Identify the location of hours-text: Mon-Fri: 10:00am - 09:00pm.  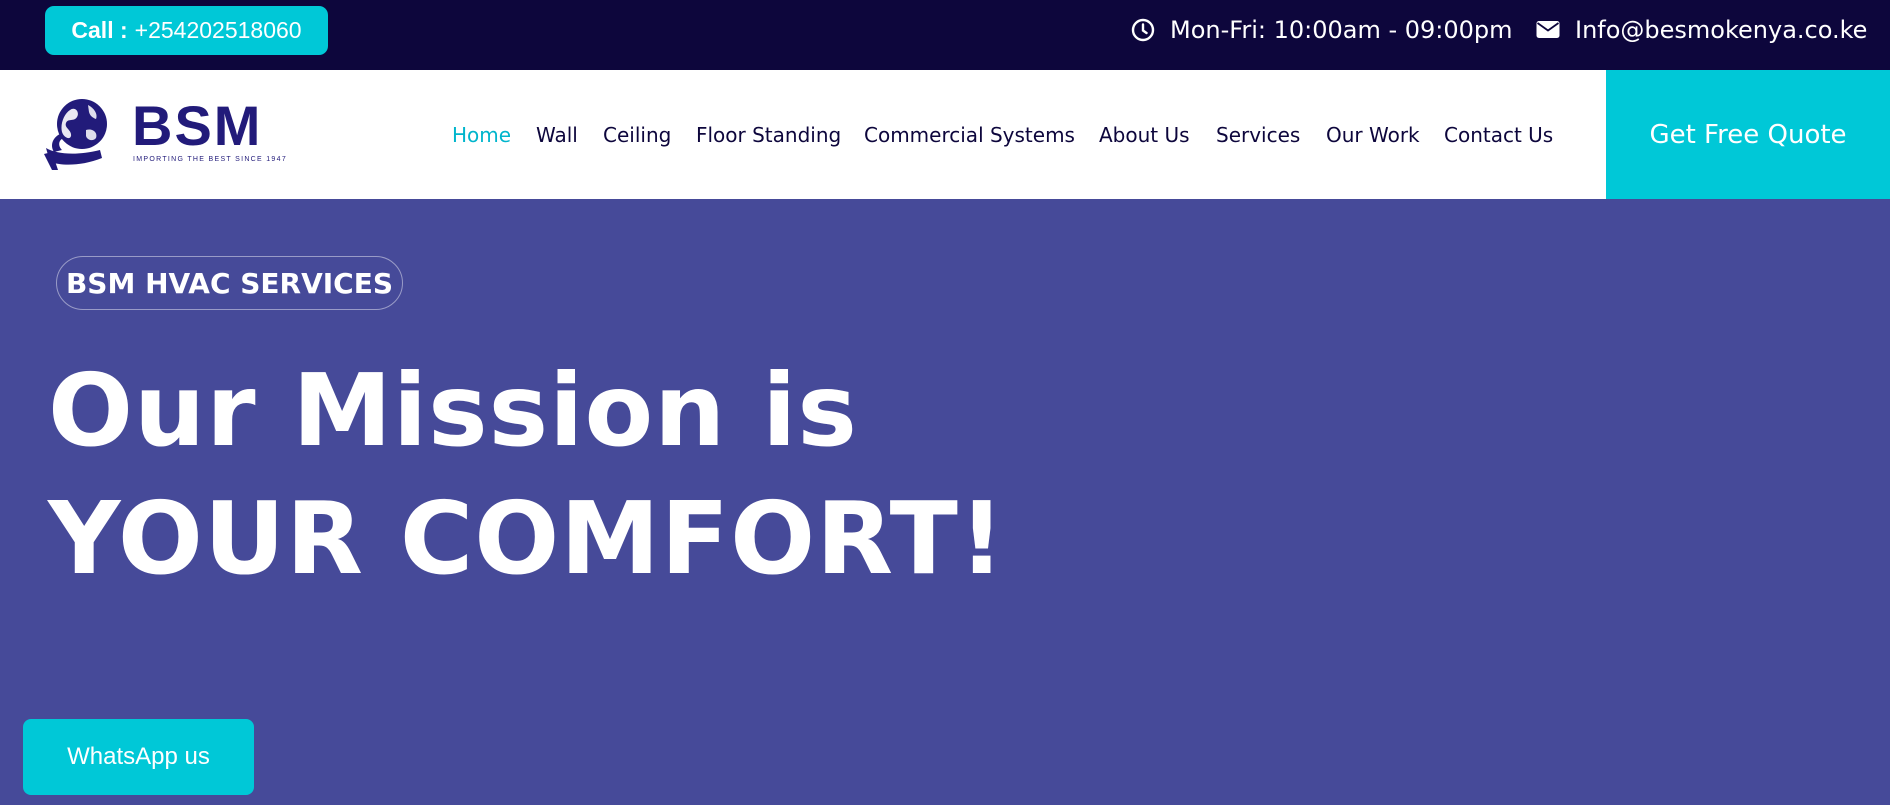
(1341, 30).